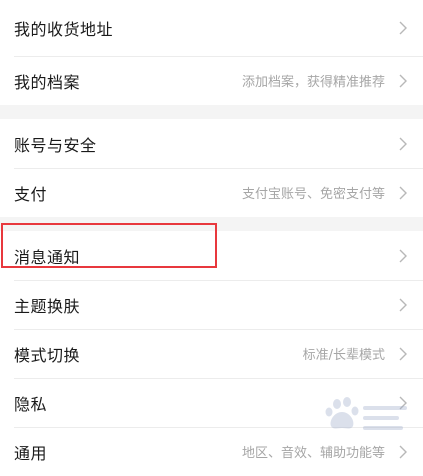  Describe the element at coordinates (47, 257) in the screenshot. I see `settings-item-label: 消息通知` at that location.